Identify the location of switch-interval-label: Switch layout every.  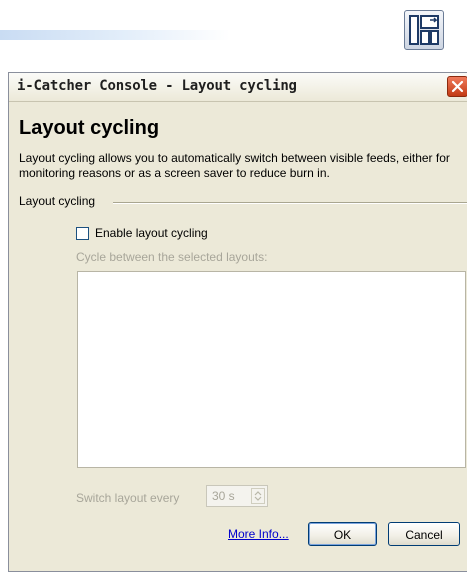
(128, 498).